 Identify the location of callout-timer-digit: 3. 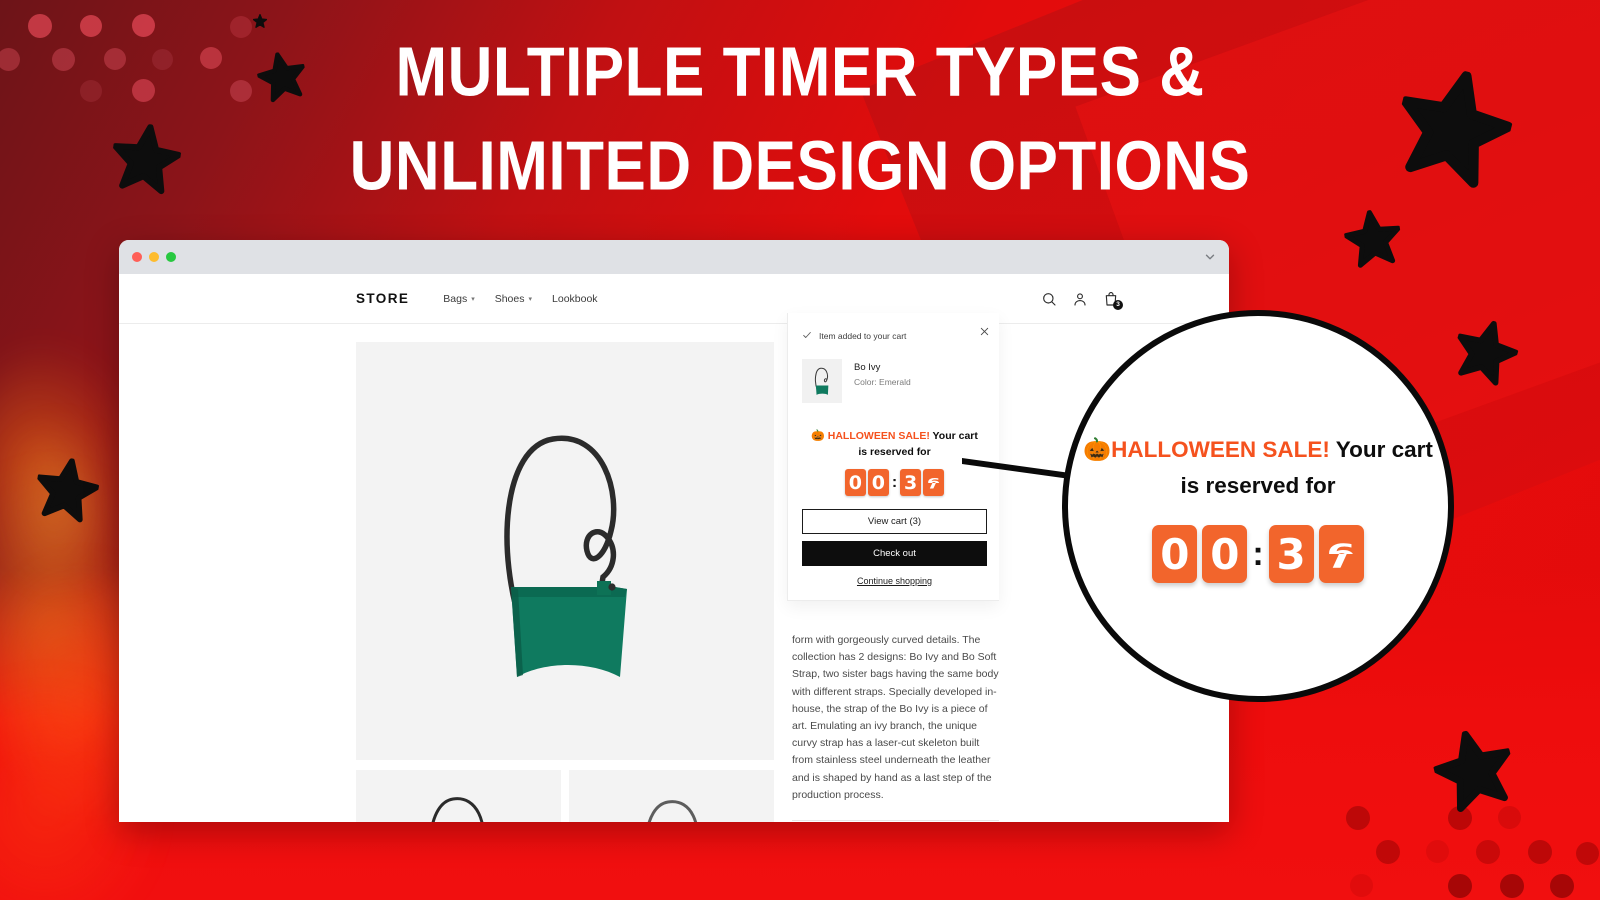
(1291, 554).